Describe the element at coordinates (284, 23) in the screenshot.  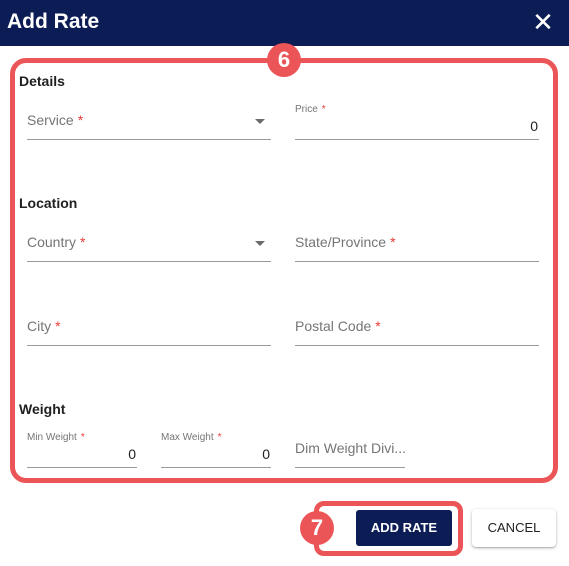
I see `dialog-header: Add Rate ✕` at that location.